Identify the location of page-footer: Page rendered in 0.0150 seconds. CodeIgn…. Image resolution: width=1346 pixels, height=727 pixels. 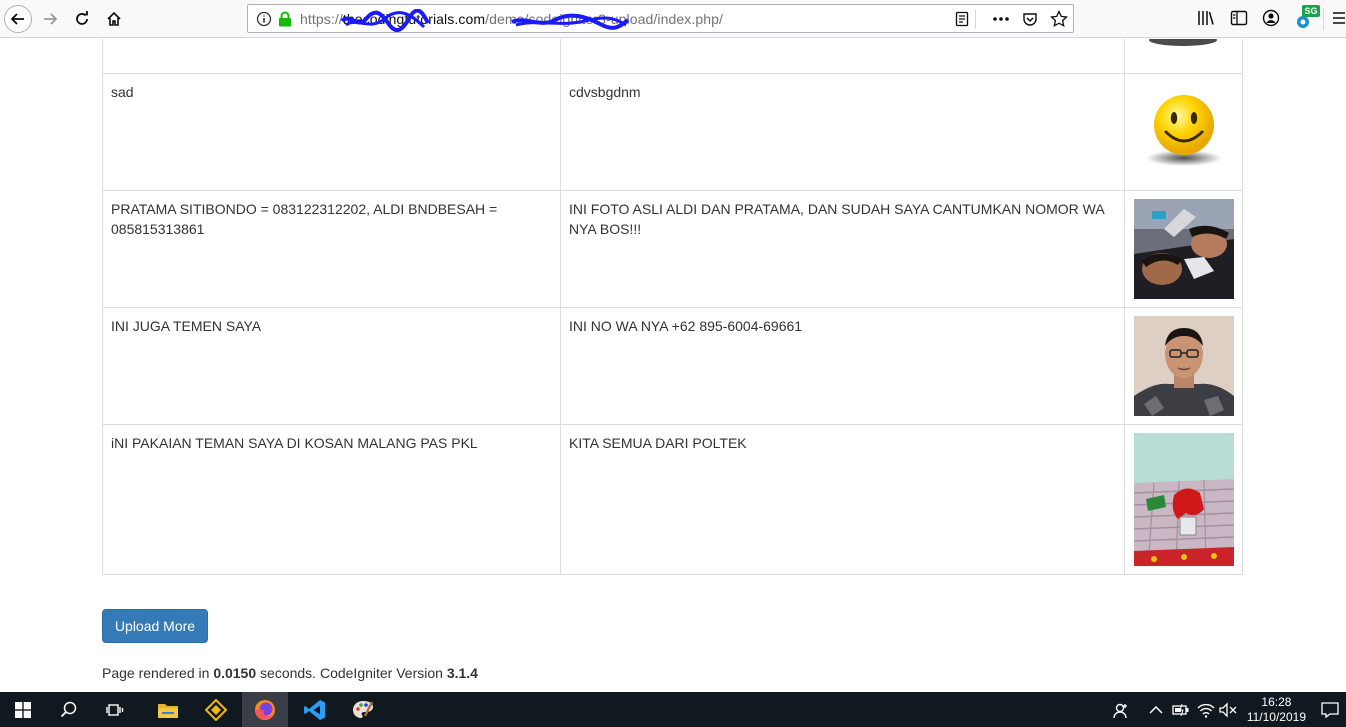
(290, 673).